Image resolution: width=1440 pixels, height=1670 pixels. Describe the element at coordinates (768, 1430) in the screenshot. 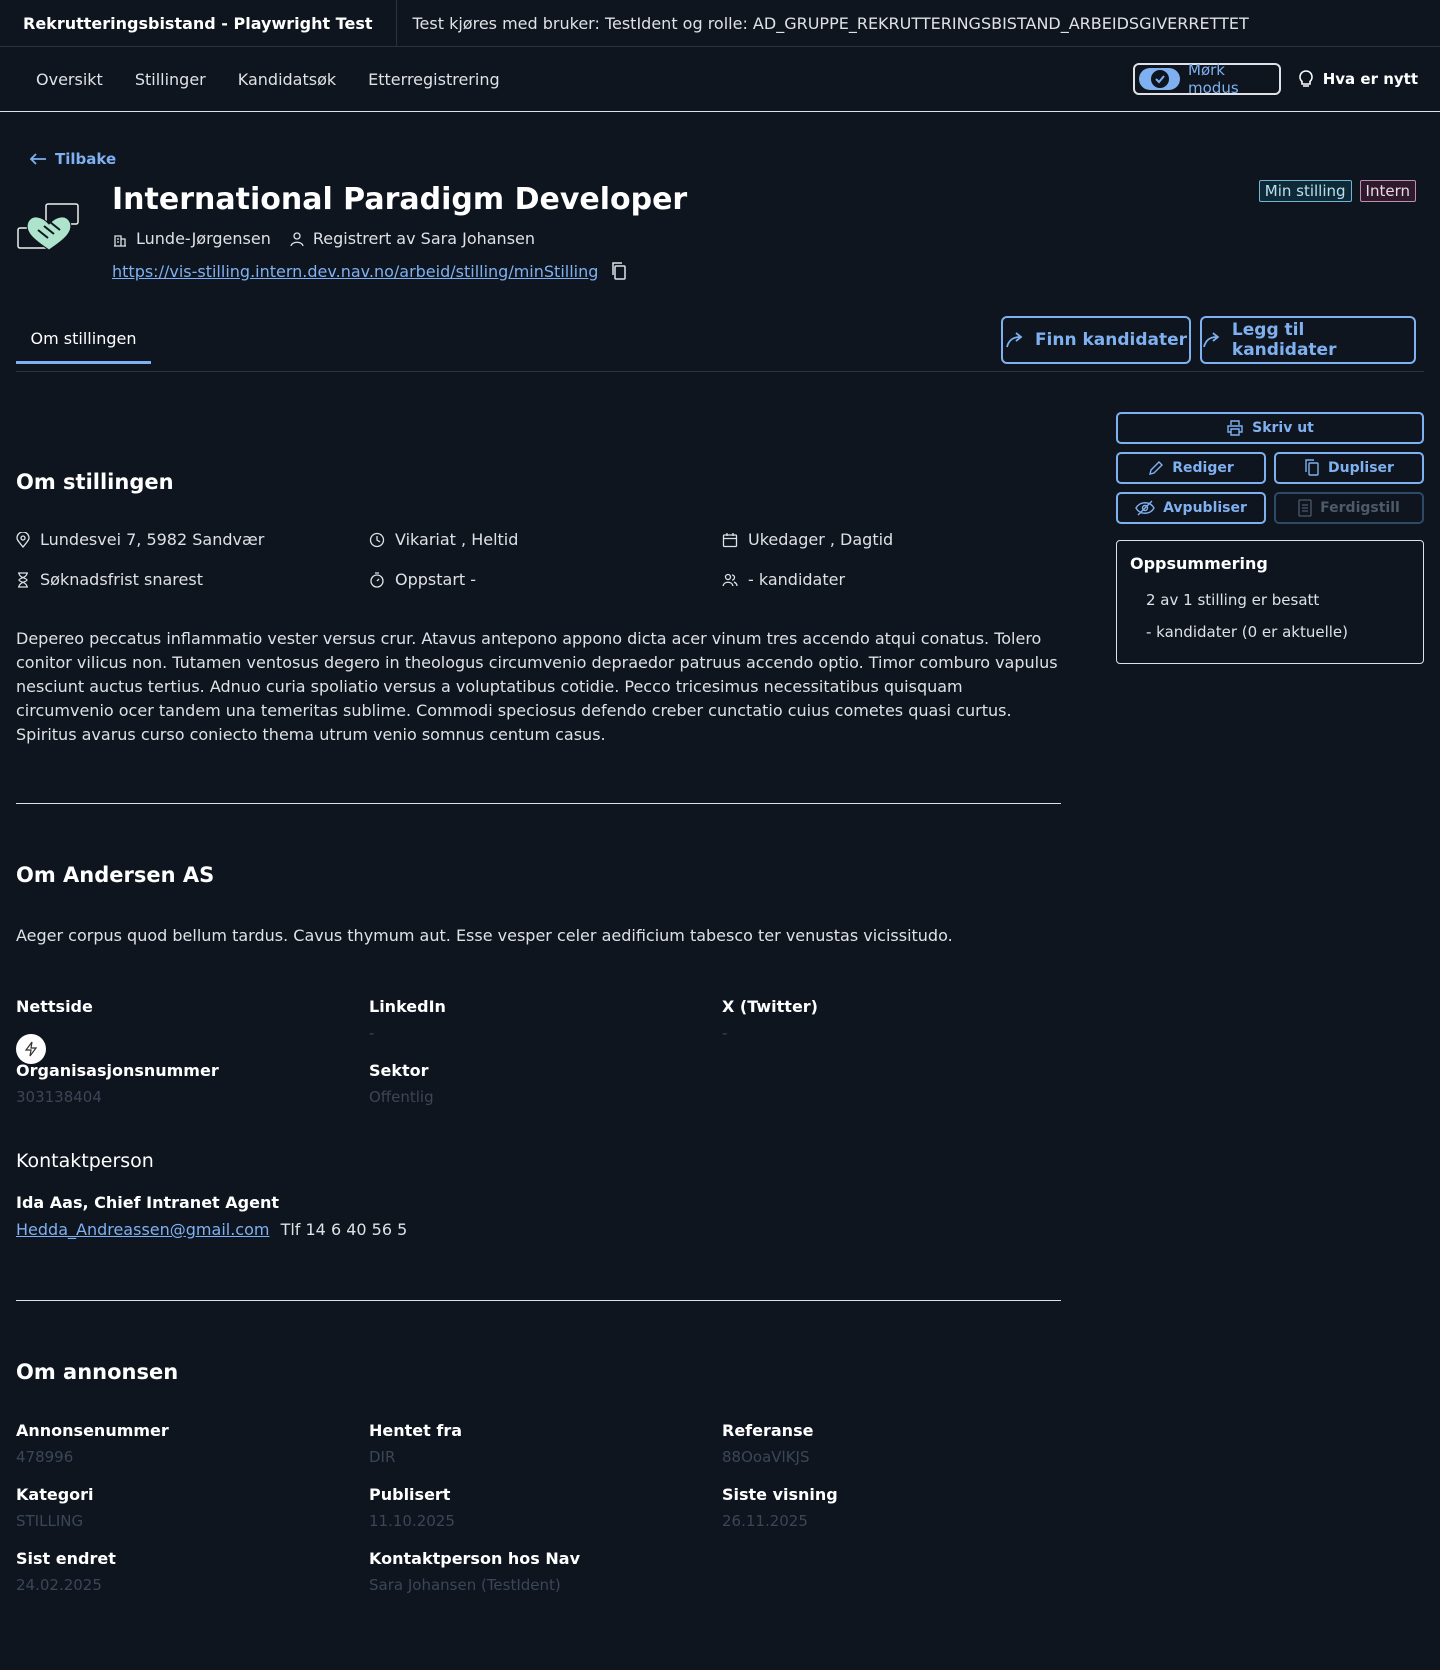

I see `field-label: Referanse` at that location.